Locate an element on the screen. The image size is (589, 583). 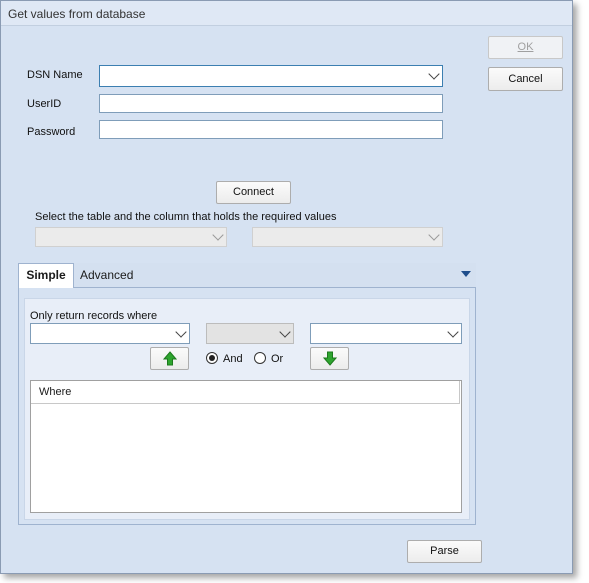
parse-button-label: Parse is located at coordinates (444, 551).